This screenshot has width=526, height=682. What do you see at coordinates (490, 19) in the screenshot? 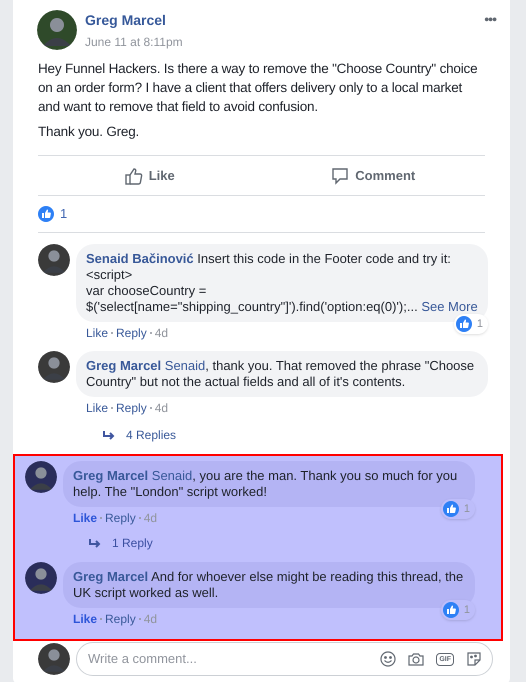
I see `more-options-button: •••` at bounding box center [490, 19].